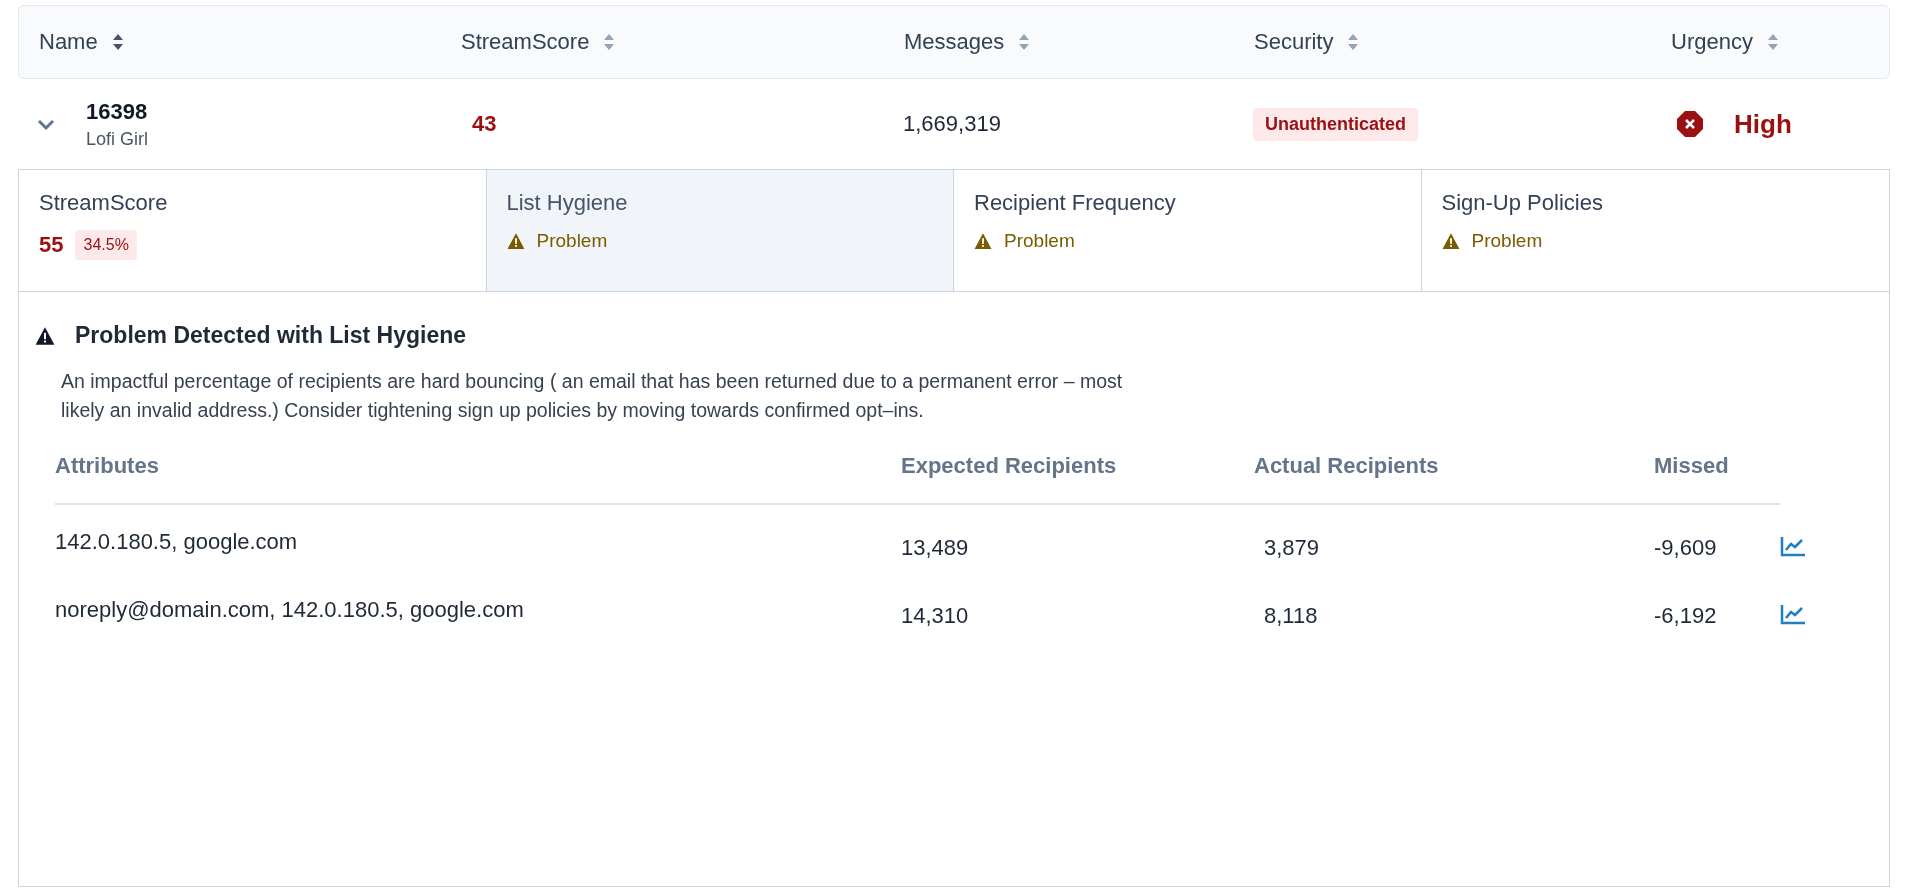 Image resolution: width=1926 pixels, height=894 pixels. What do you see at coordinates (51, 245) in the screenshot?
I see `score-value: 55` at bounding box center [51, 245].